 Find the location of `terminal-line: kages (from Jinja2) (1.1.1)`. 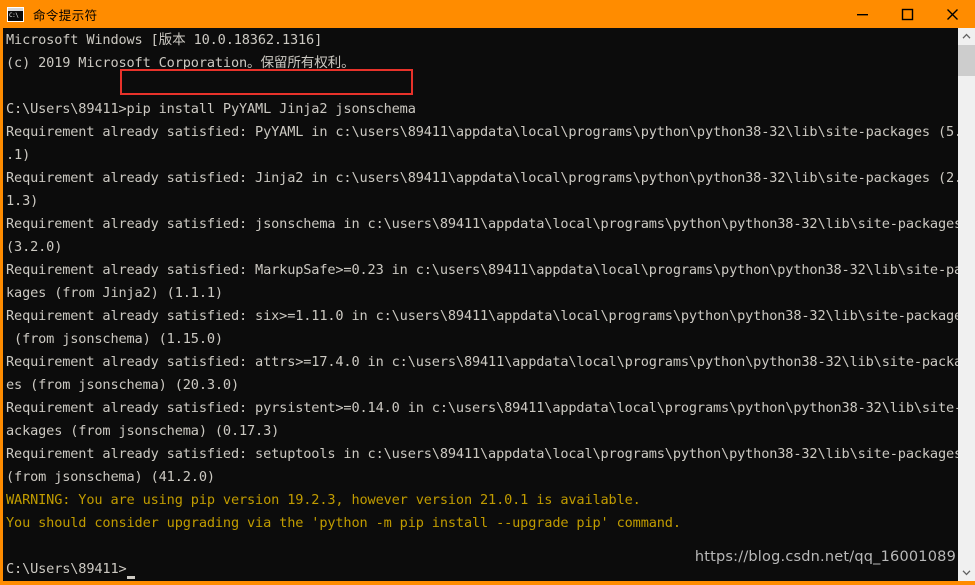

terminal-line: kages (from Jinja2) (1.1.1) is located at coordinates (114, 293).